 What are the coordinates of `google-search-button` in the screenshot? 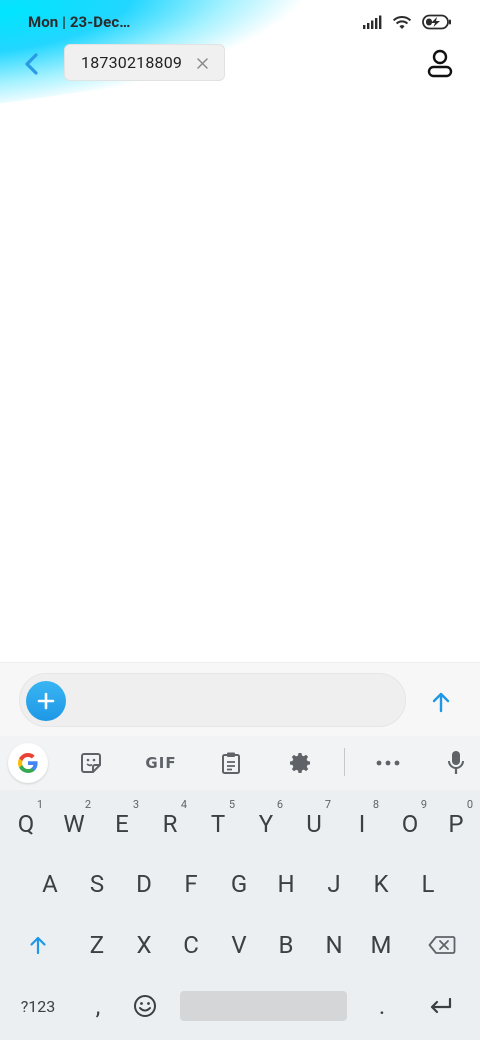 It's located at (28, 763).